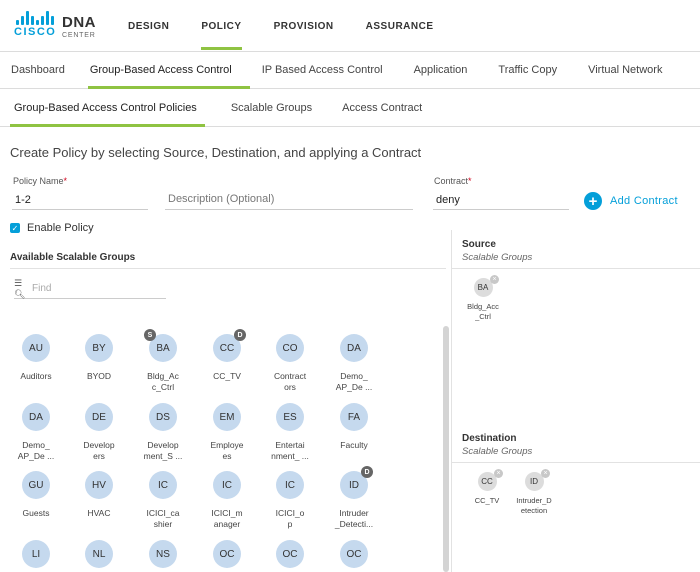 The image size is (700, 572). I want to click on policy-name-label: Policy Name*, so click(40, 181).